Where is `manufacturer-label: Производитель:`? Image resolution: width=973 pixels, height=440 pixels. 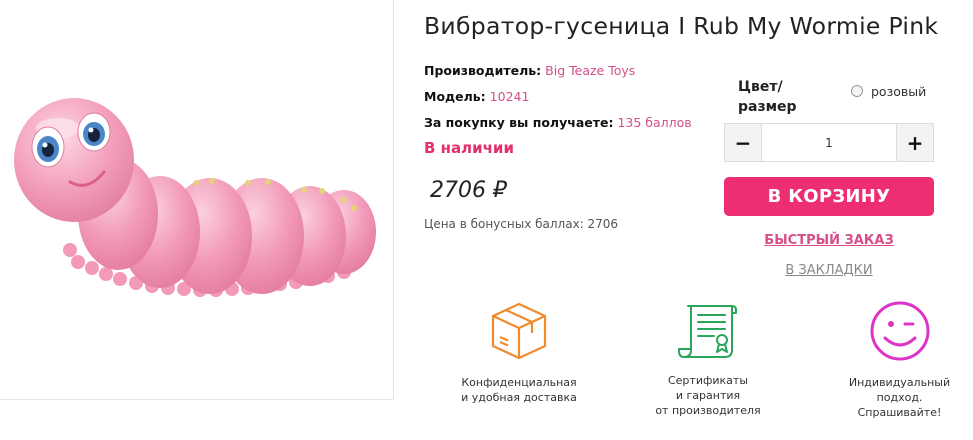
manufacturer-label: Производитель: is located at coordinates (483, 70).